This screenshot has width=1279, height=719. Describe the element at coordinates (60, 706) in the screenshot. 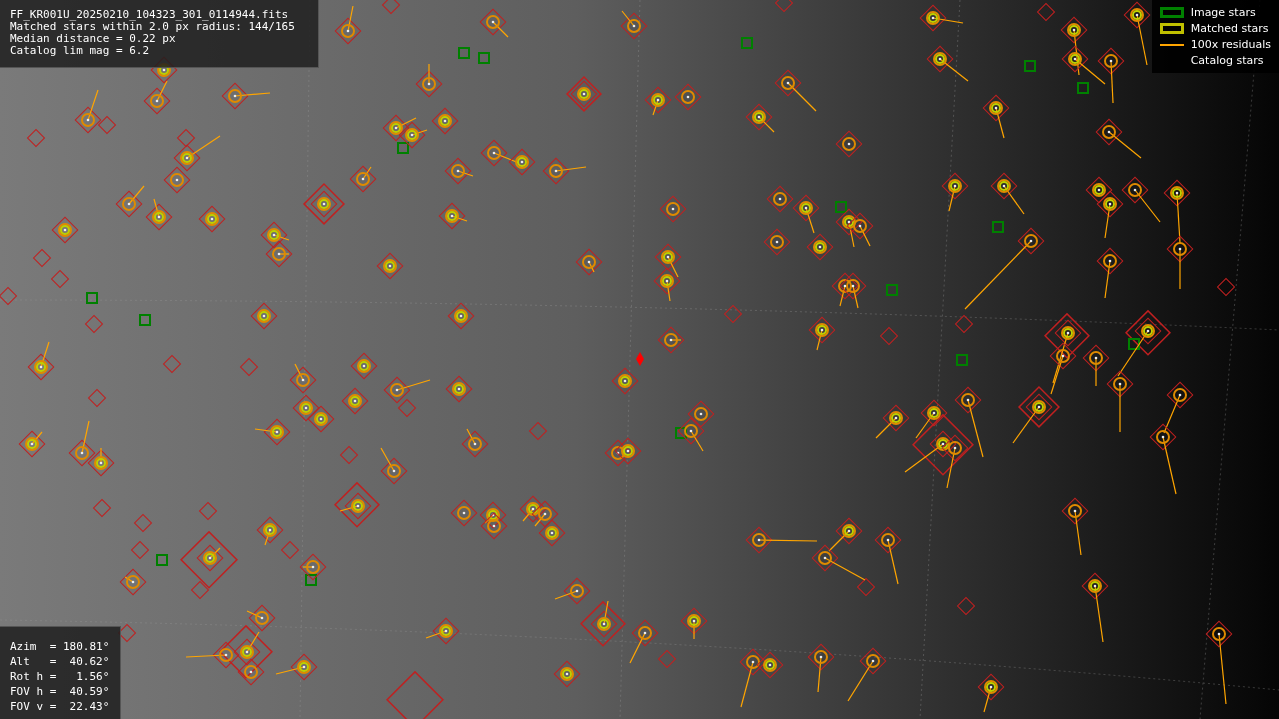

I see `pointing-text: FOV v = 22.43°` at that location.